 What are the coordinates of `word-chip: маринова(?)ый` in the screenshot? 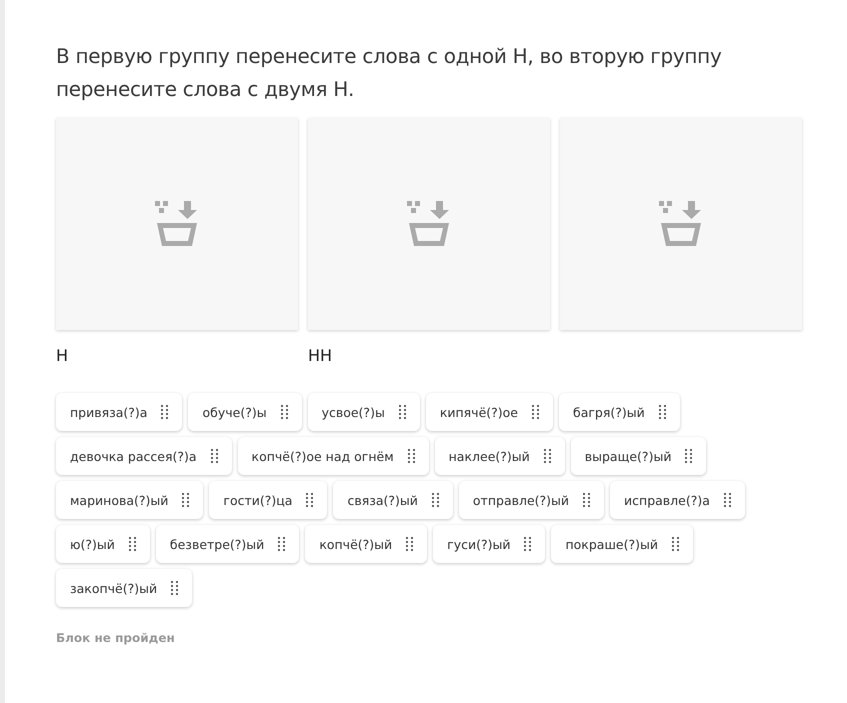 It's located at (130, 500).